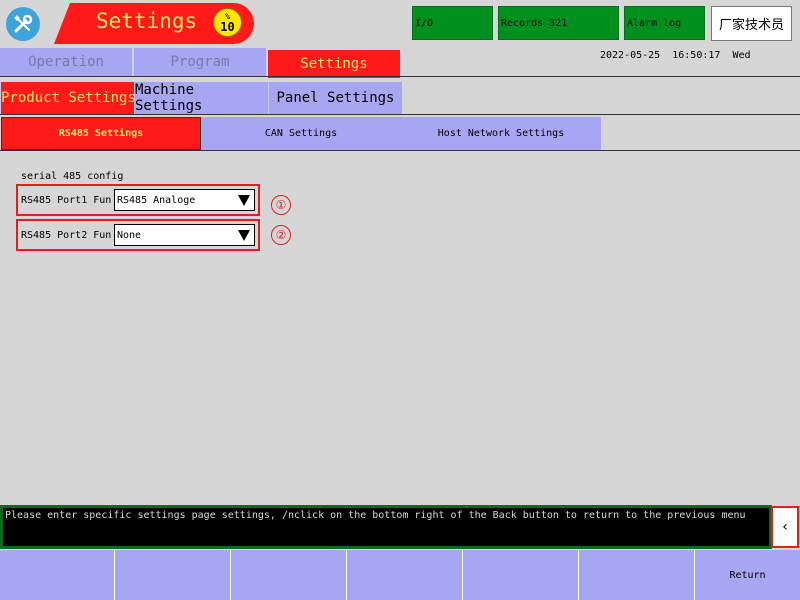  I want to click on port1-select: RS485 Analoge, so click(184, 200).